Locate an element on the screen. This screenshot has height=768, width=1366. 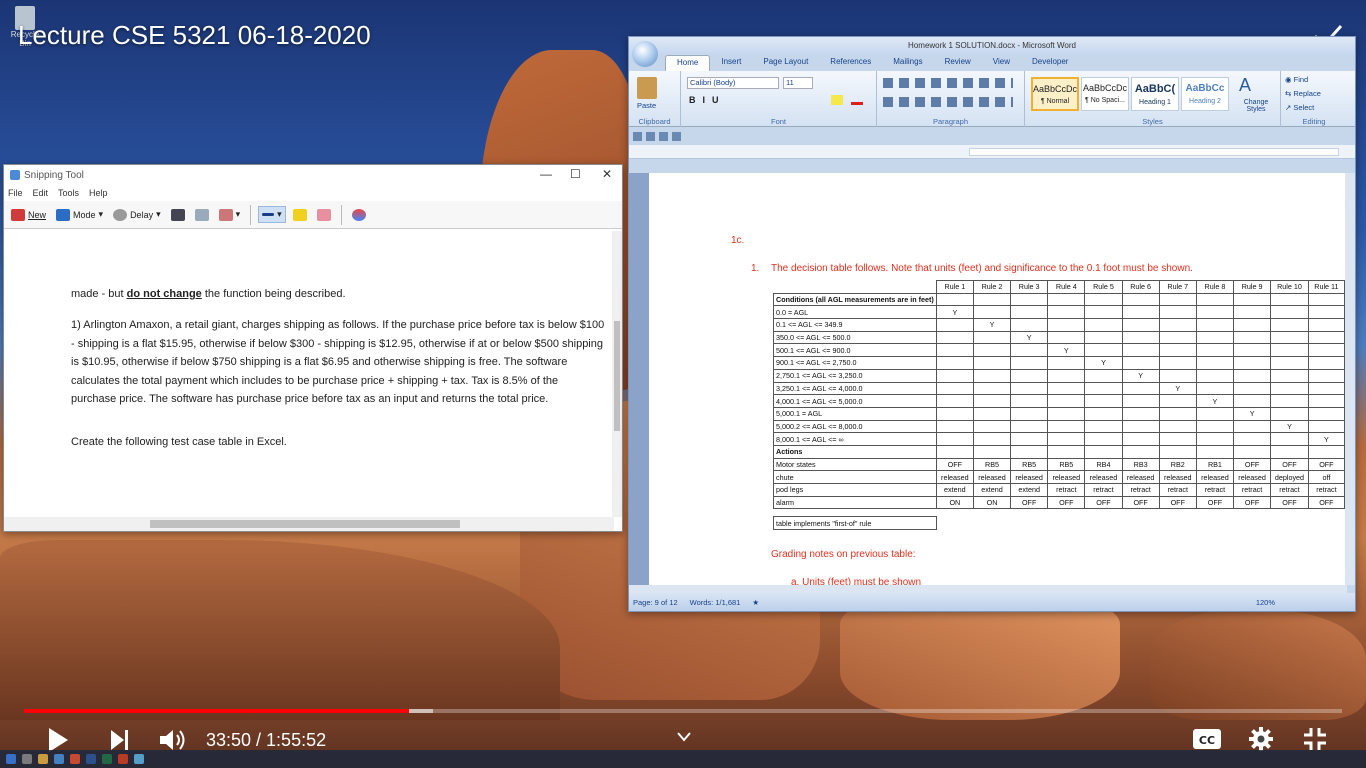
menu-file: File is located at coordinates (15, 193).